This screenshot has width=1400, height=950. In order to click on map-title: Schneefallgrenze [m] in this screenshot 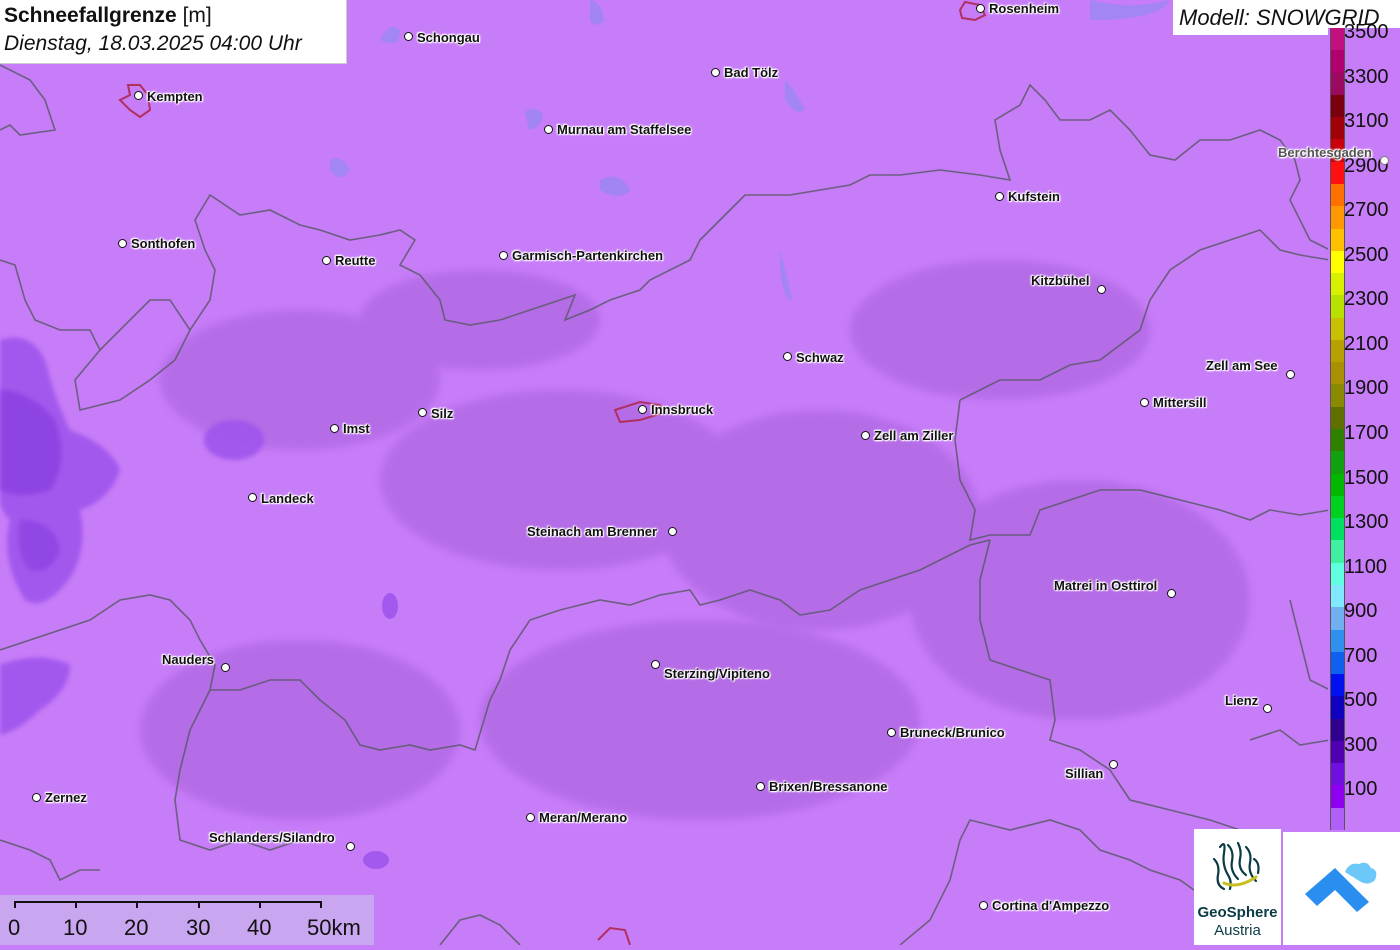, I will do `click(108, 15)`.